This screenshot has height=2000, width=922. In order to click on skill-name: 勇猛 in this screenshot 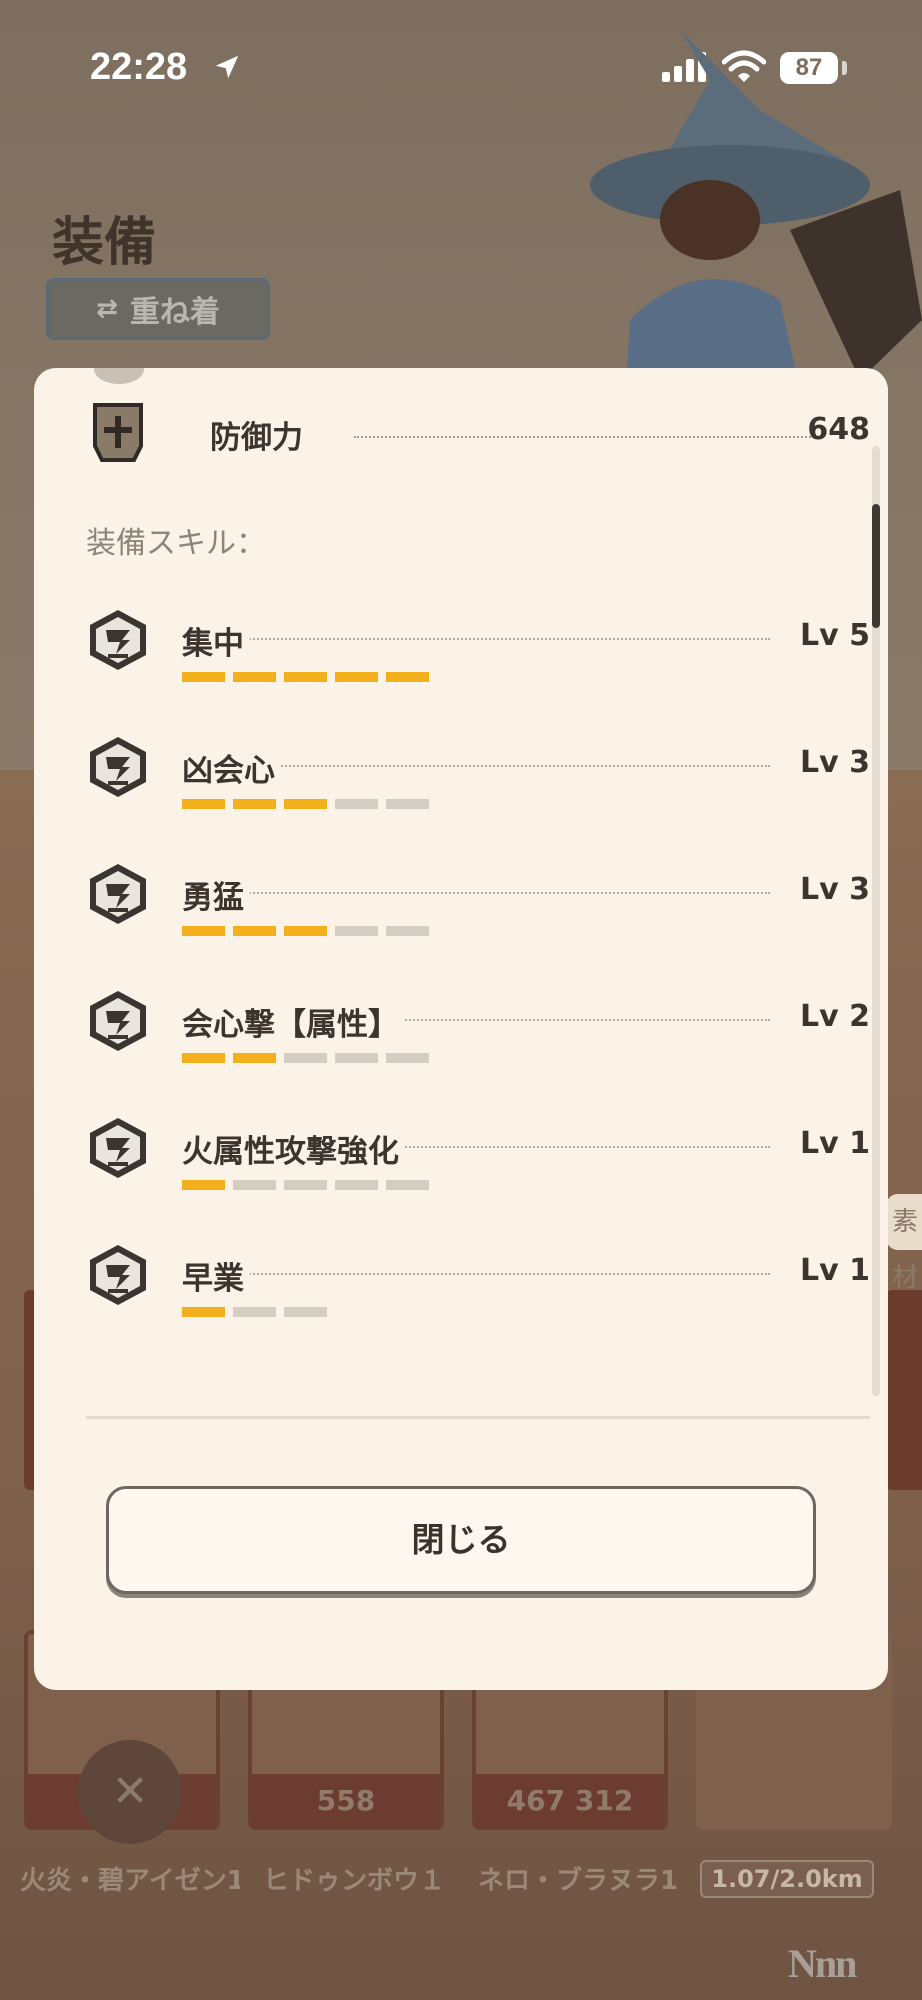, I will do `click(216, 894)`.